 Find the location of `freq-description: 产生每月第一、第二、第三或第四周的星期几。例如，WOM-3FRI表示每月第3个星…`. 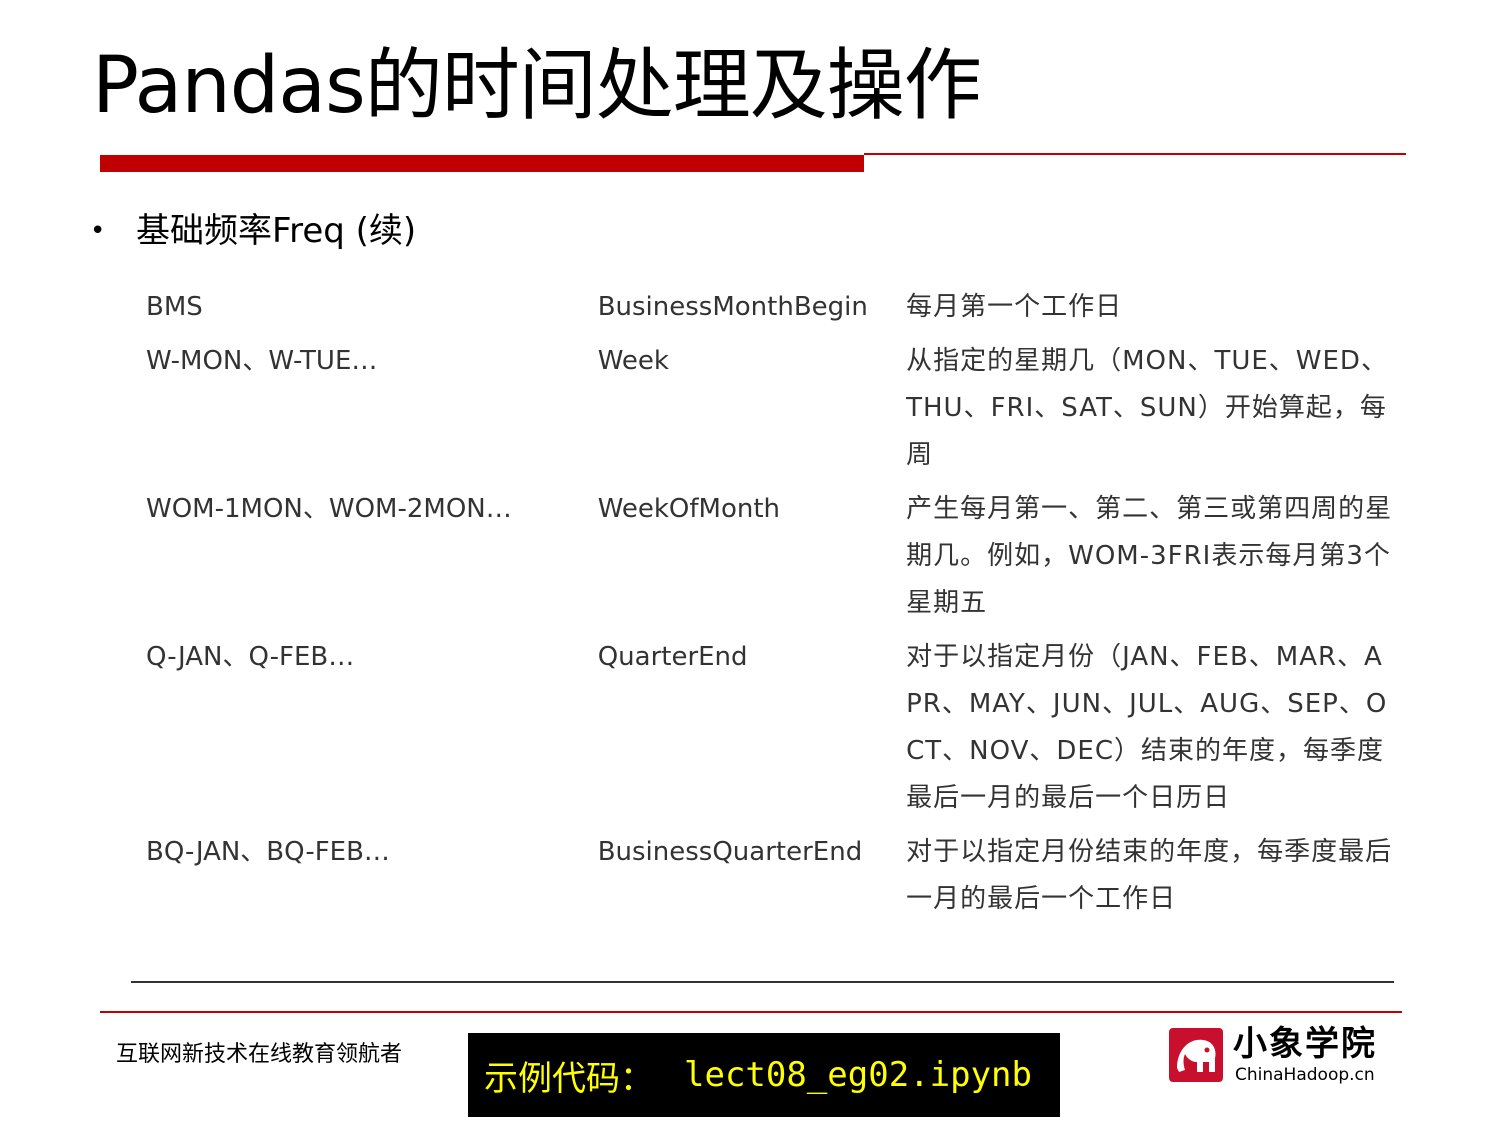

freq-description: 产生每月第一、第二、第三或第四周的星期几。例如，WOM-3FRI表示每月第3个星… is located at coordinates (1149, 556).